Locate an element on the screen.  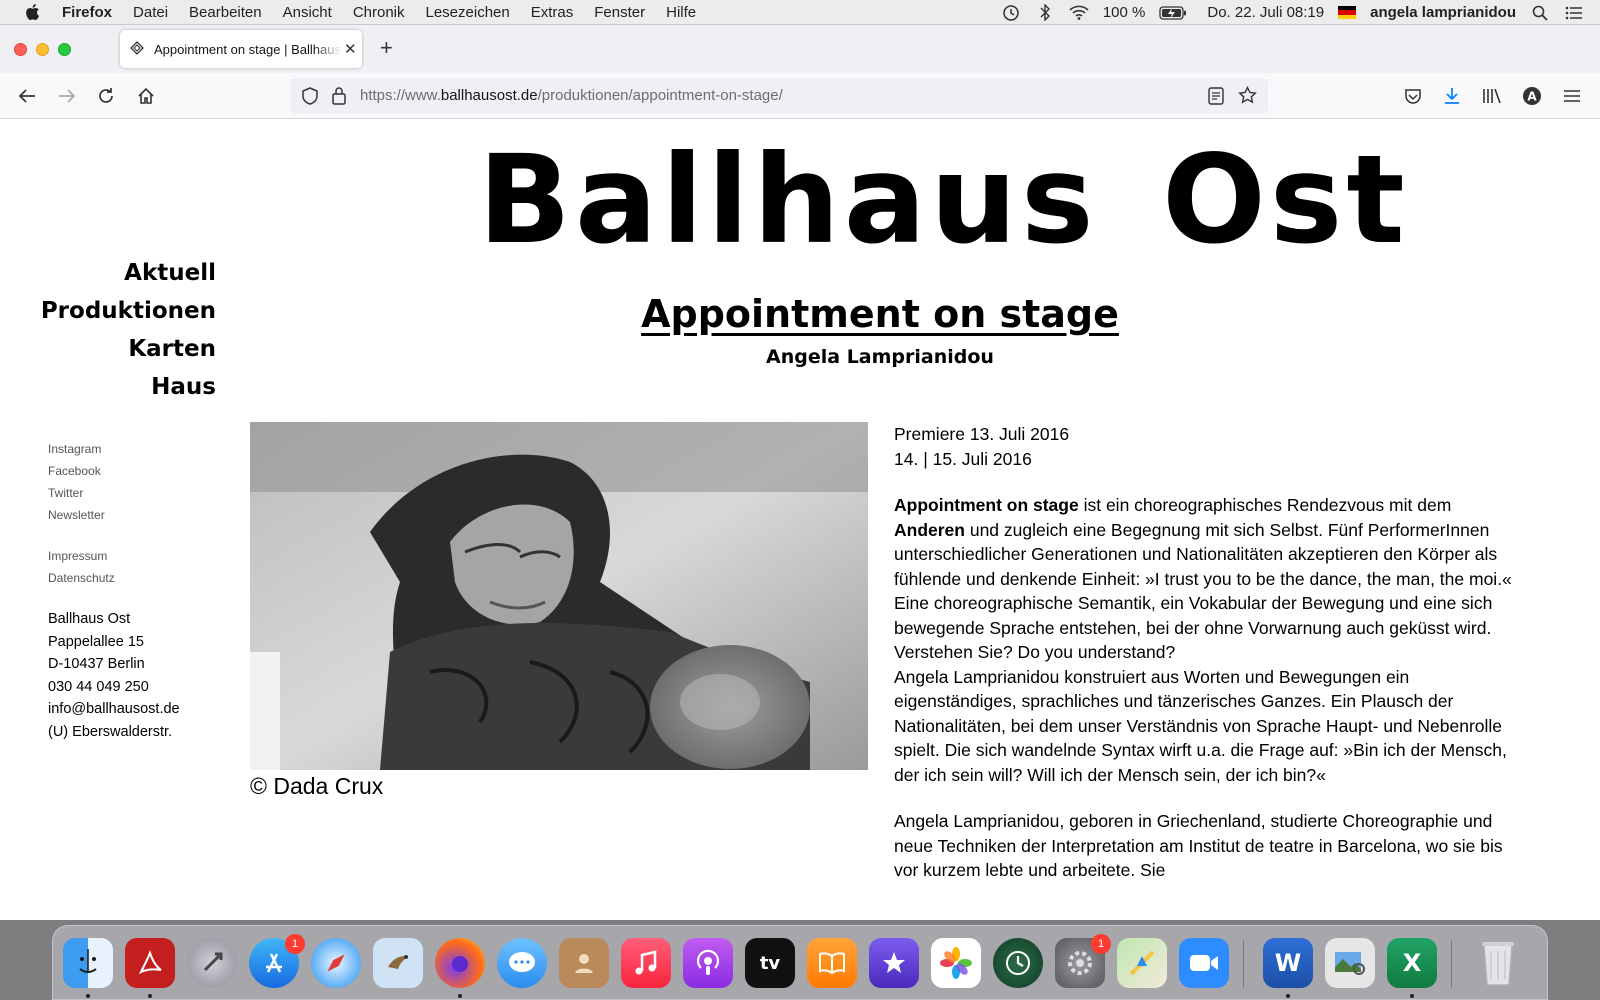
back-arrow-icon is located at coordinates (27, 96).